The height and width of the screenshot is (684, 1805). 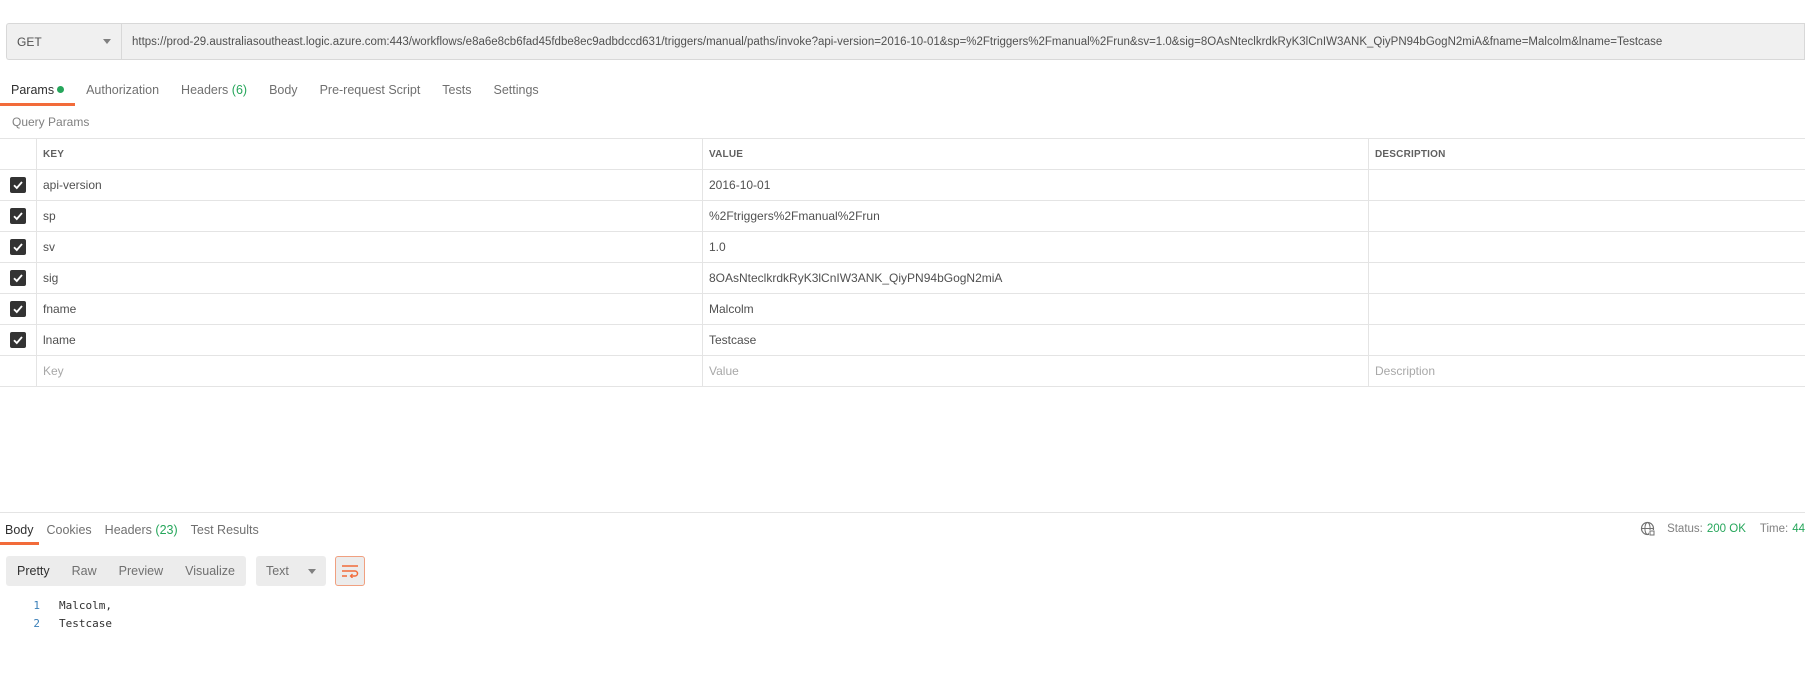 I want to click on response-divider, so click(x=902, y=512).